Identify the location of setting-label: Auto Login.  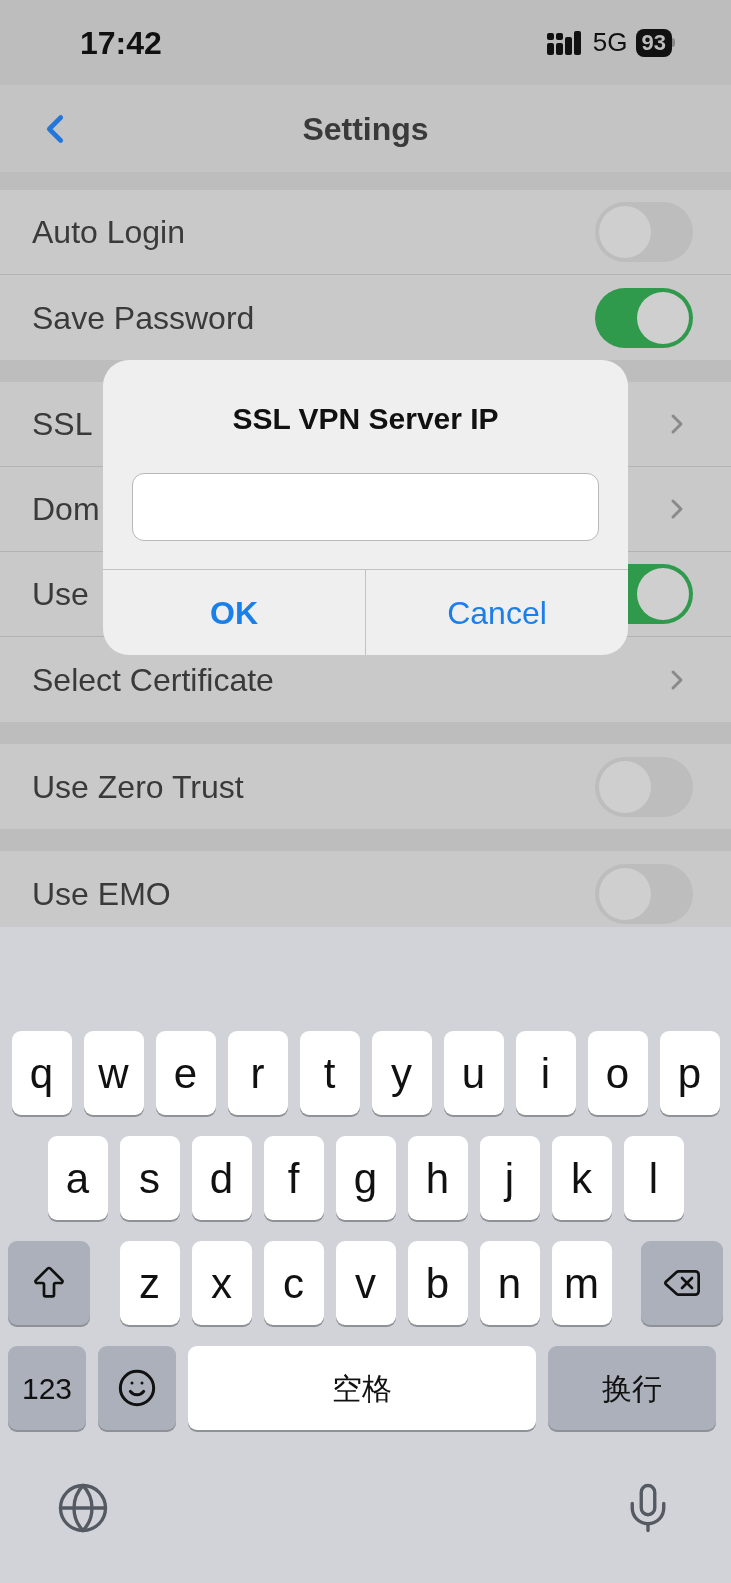
(108, 232).